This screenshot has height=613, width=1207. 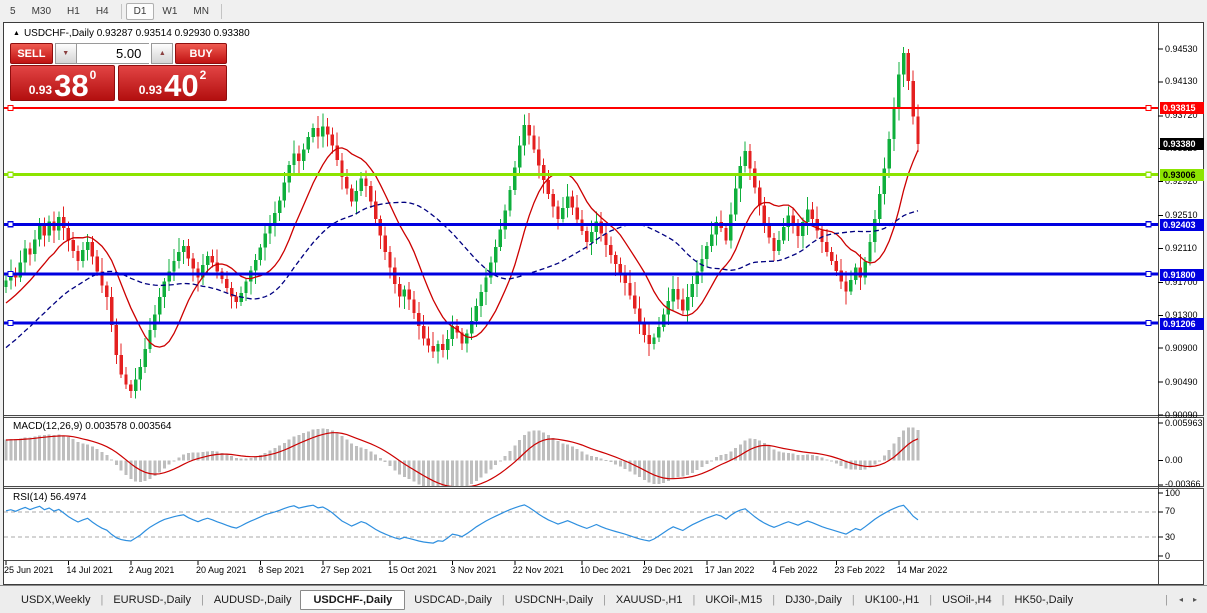 I want to click on buy-price-pipette: 2, so click(x=203, y=75).